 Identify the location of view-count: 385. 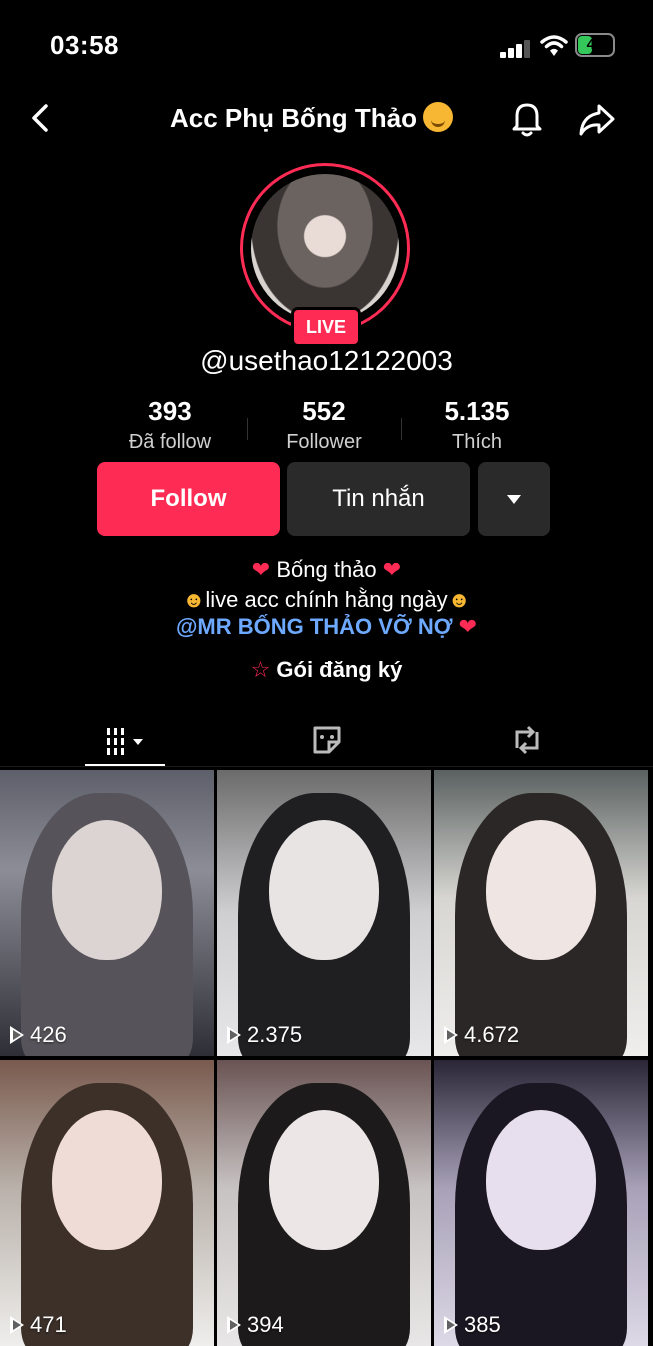
(472, 1325).